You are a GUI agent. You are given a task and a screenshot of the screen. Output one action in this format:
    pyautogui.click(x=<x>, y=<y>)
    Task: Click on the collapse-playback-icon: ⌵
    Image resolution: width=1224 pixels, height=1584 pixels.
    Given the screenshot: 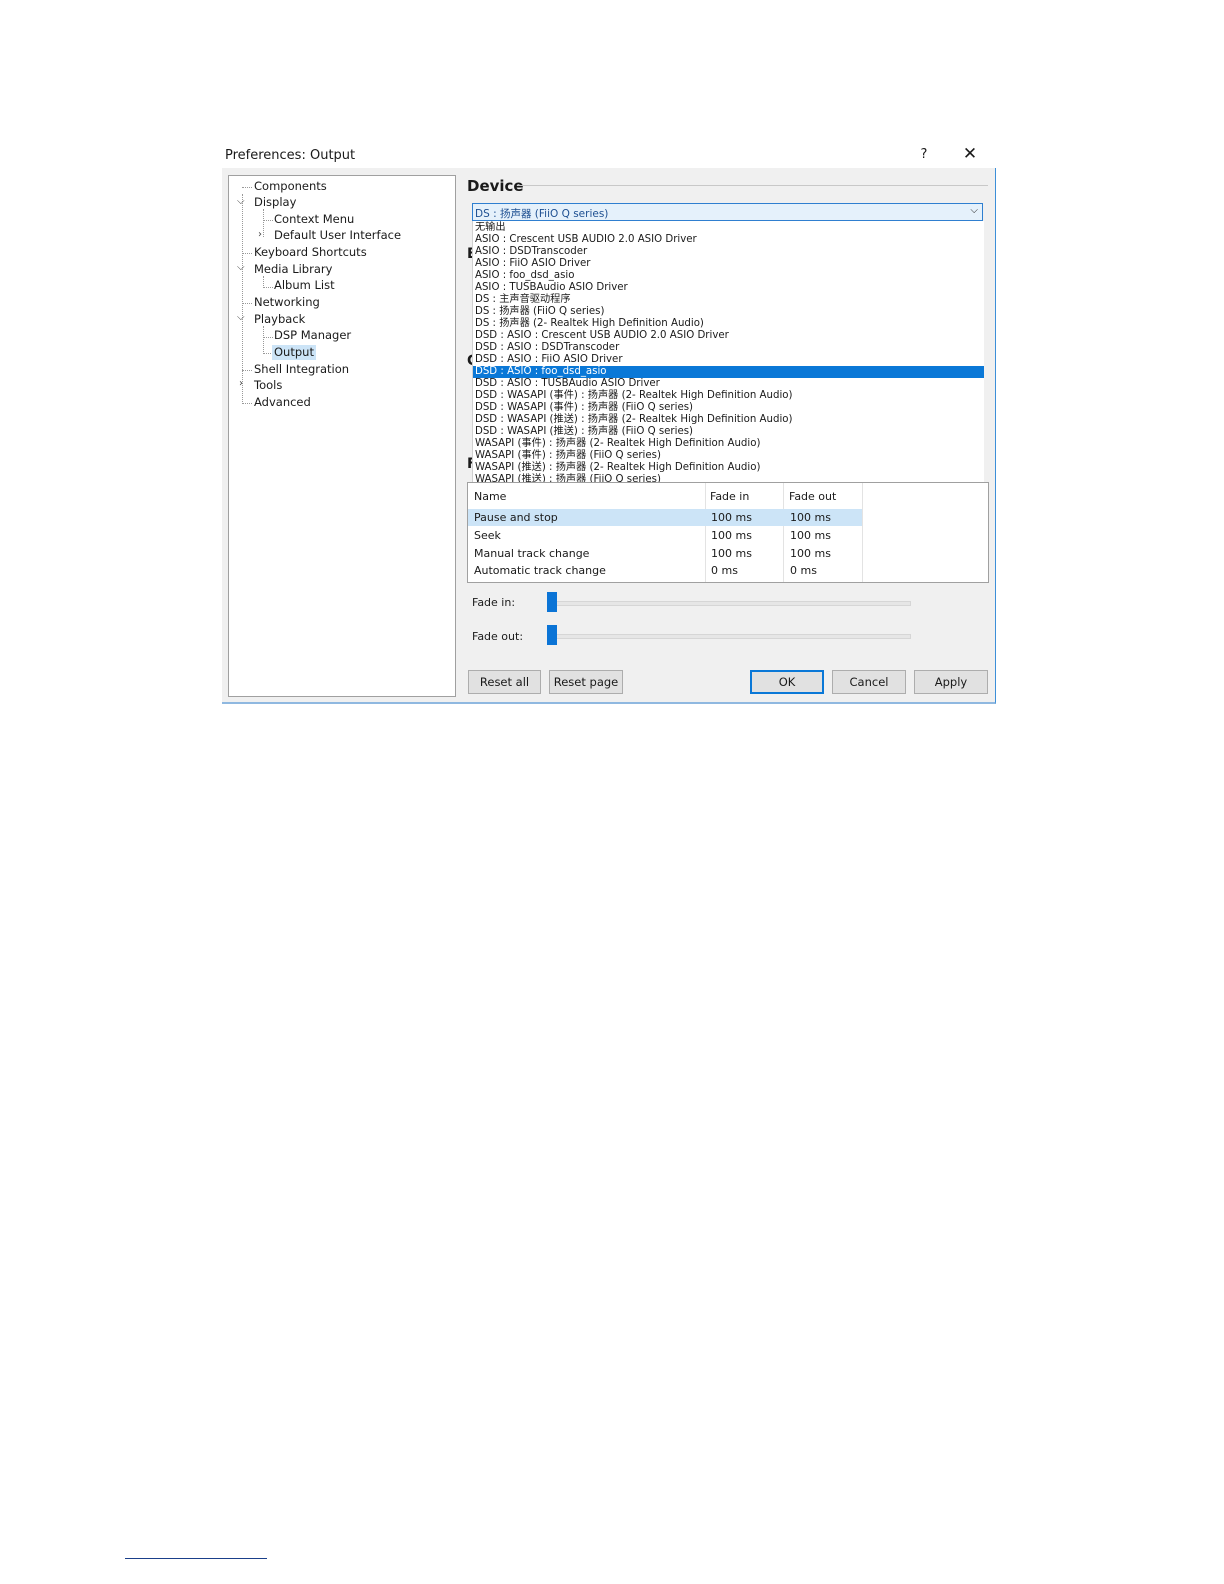 What is the action you would take?
    pyautogui.click(x=241, y=317)
    